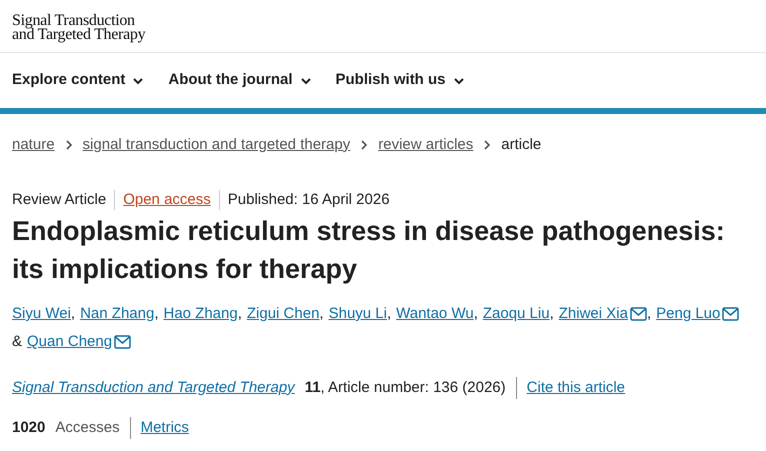  I want to click on author-link: Zigui Chen, so click(283, 314).